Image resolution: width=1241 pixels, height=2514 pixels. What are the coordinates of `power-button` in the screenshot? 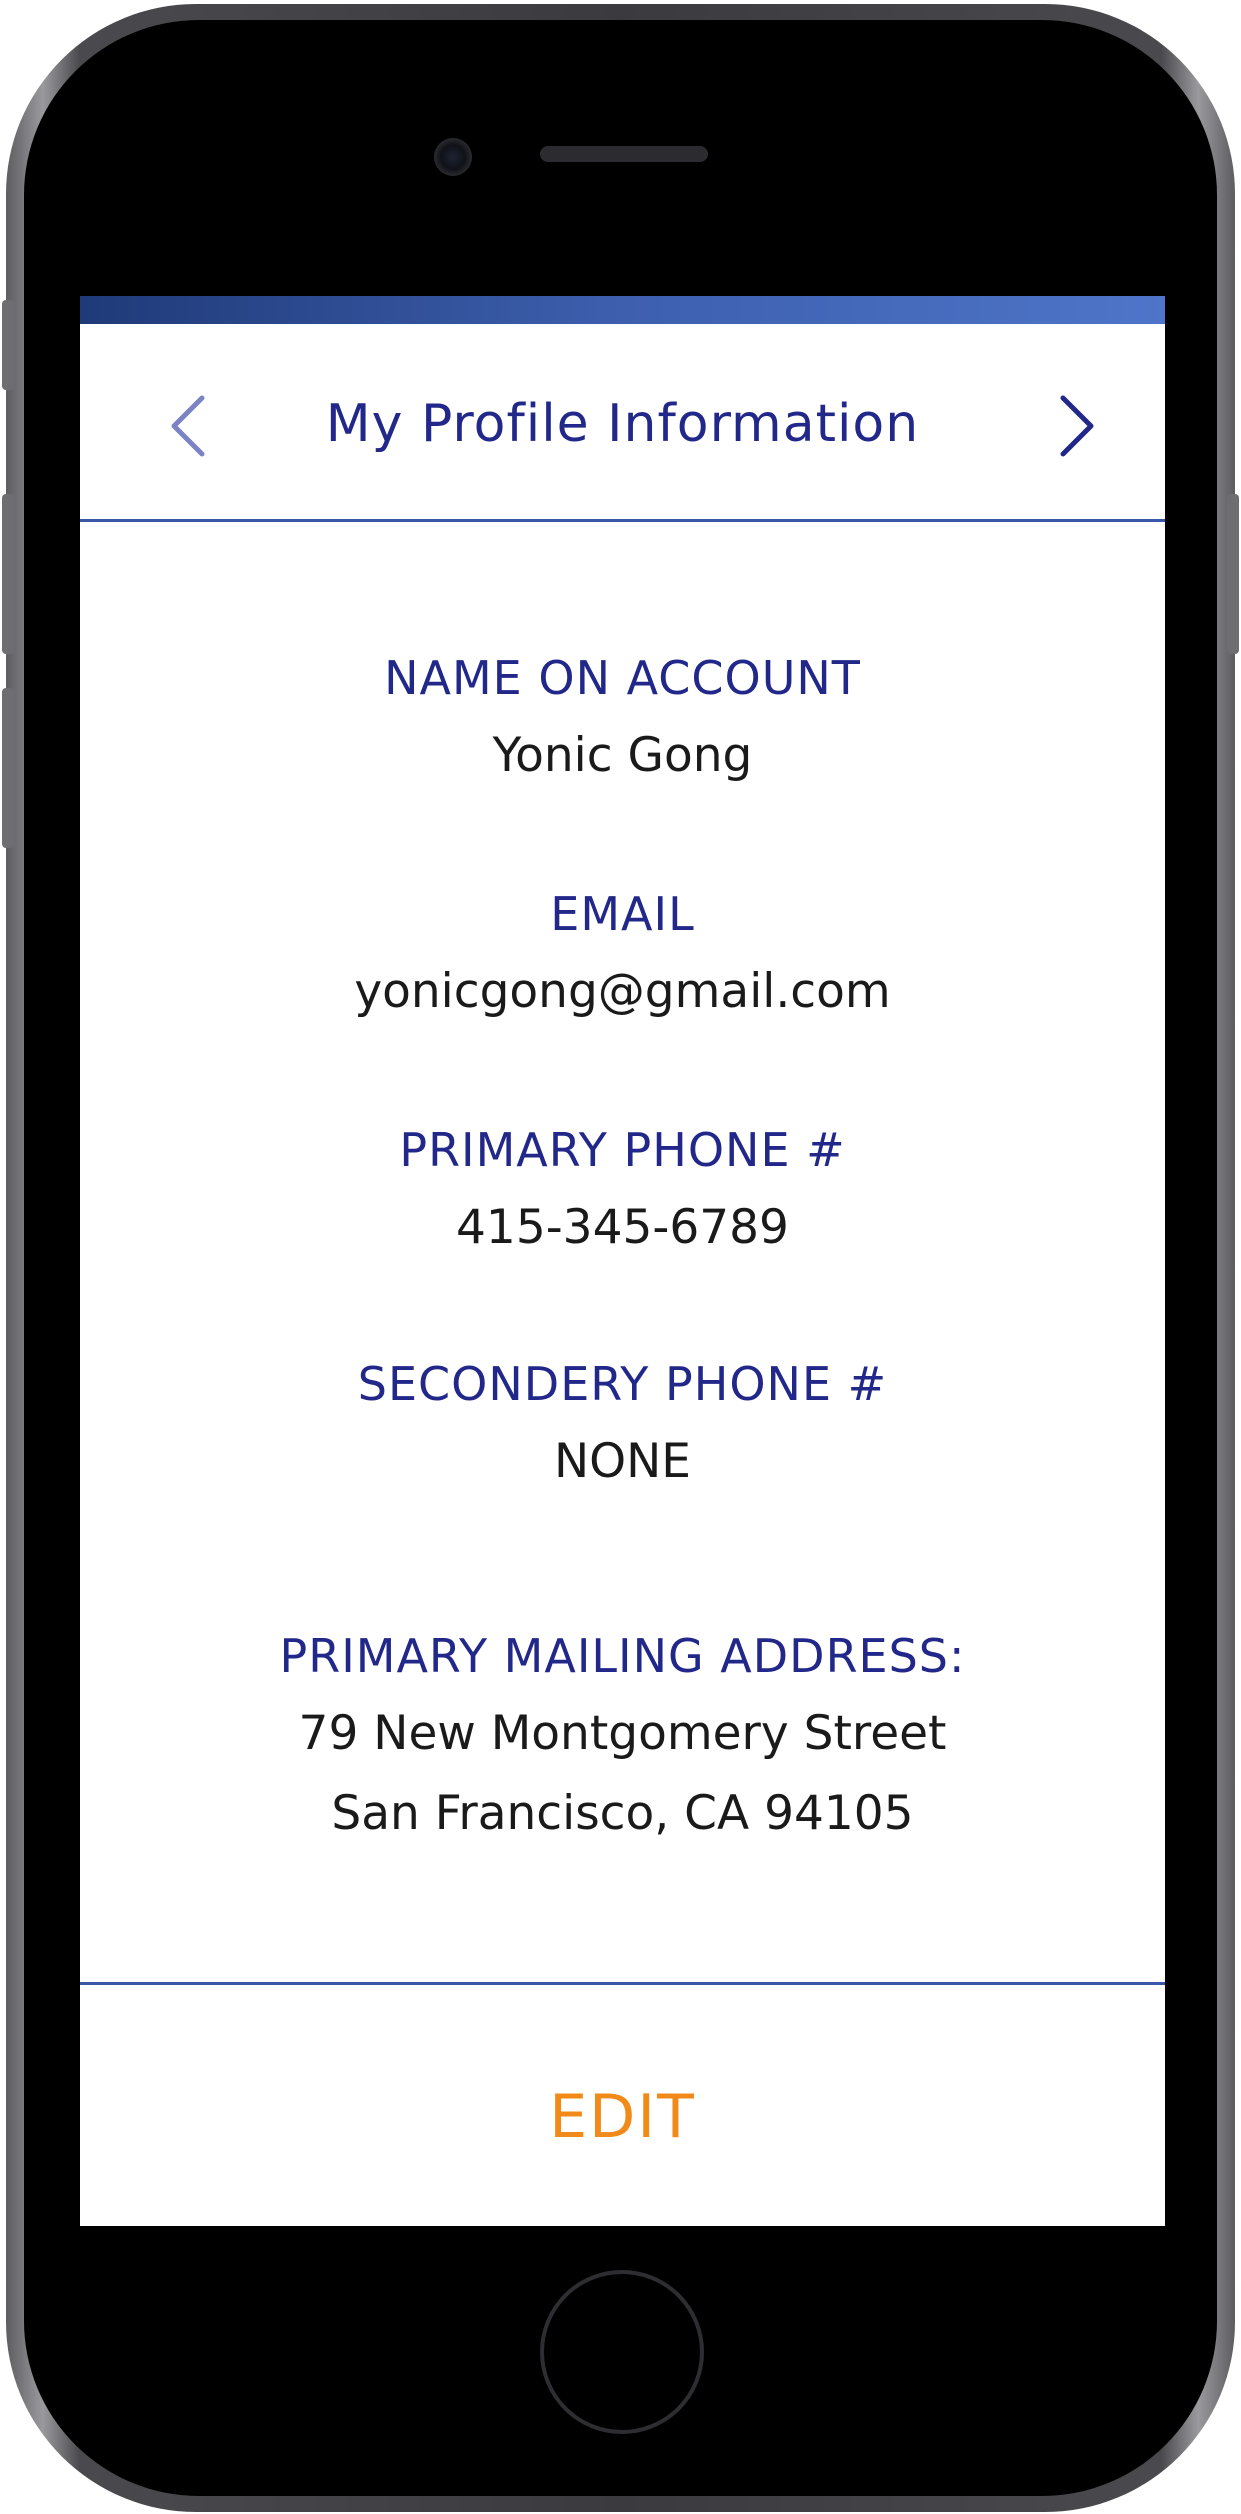 It's located at (1233, 574).